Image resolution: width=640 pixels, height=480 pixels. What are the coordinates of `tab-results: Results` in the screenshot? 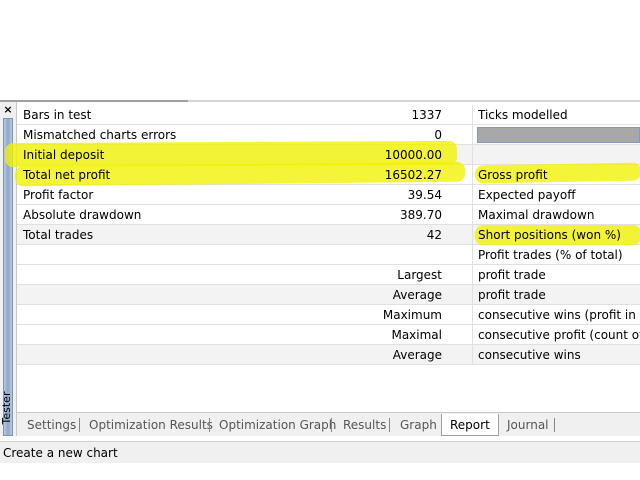 It's located at (364, 425).